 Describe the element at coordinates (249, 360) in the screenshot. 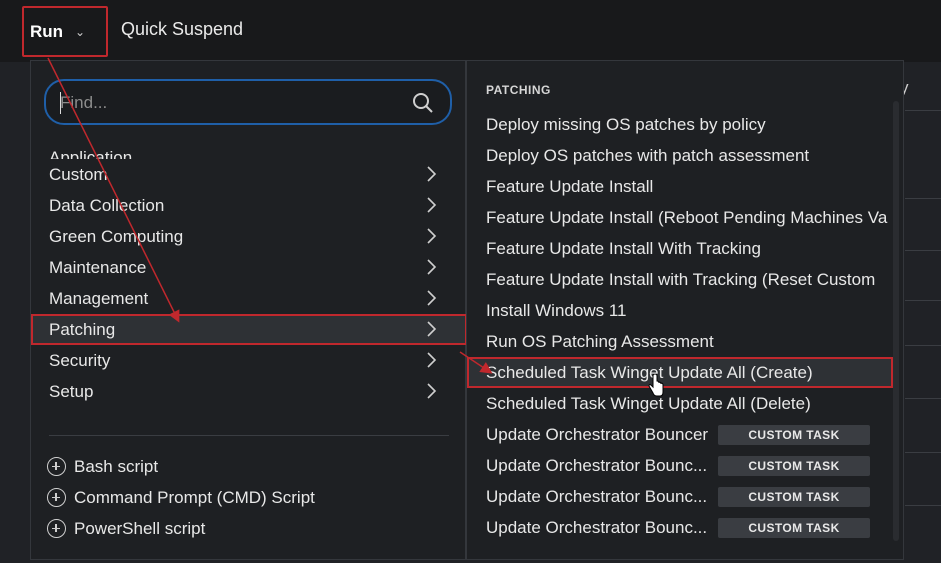

I see `category-item-security: Security` at that location.